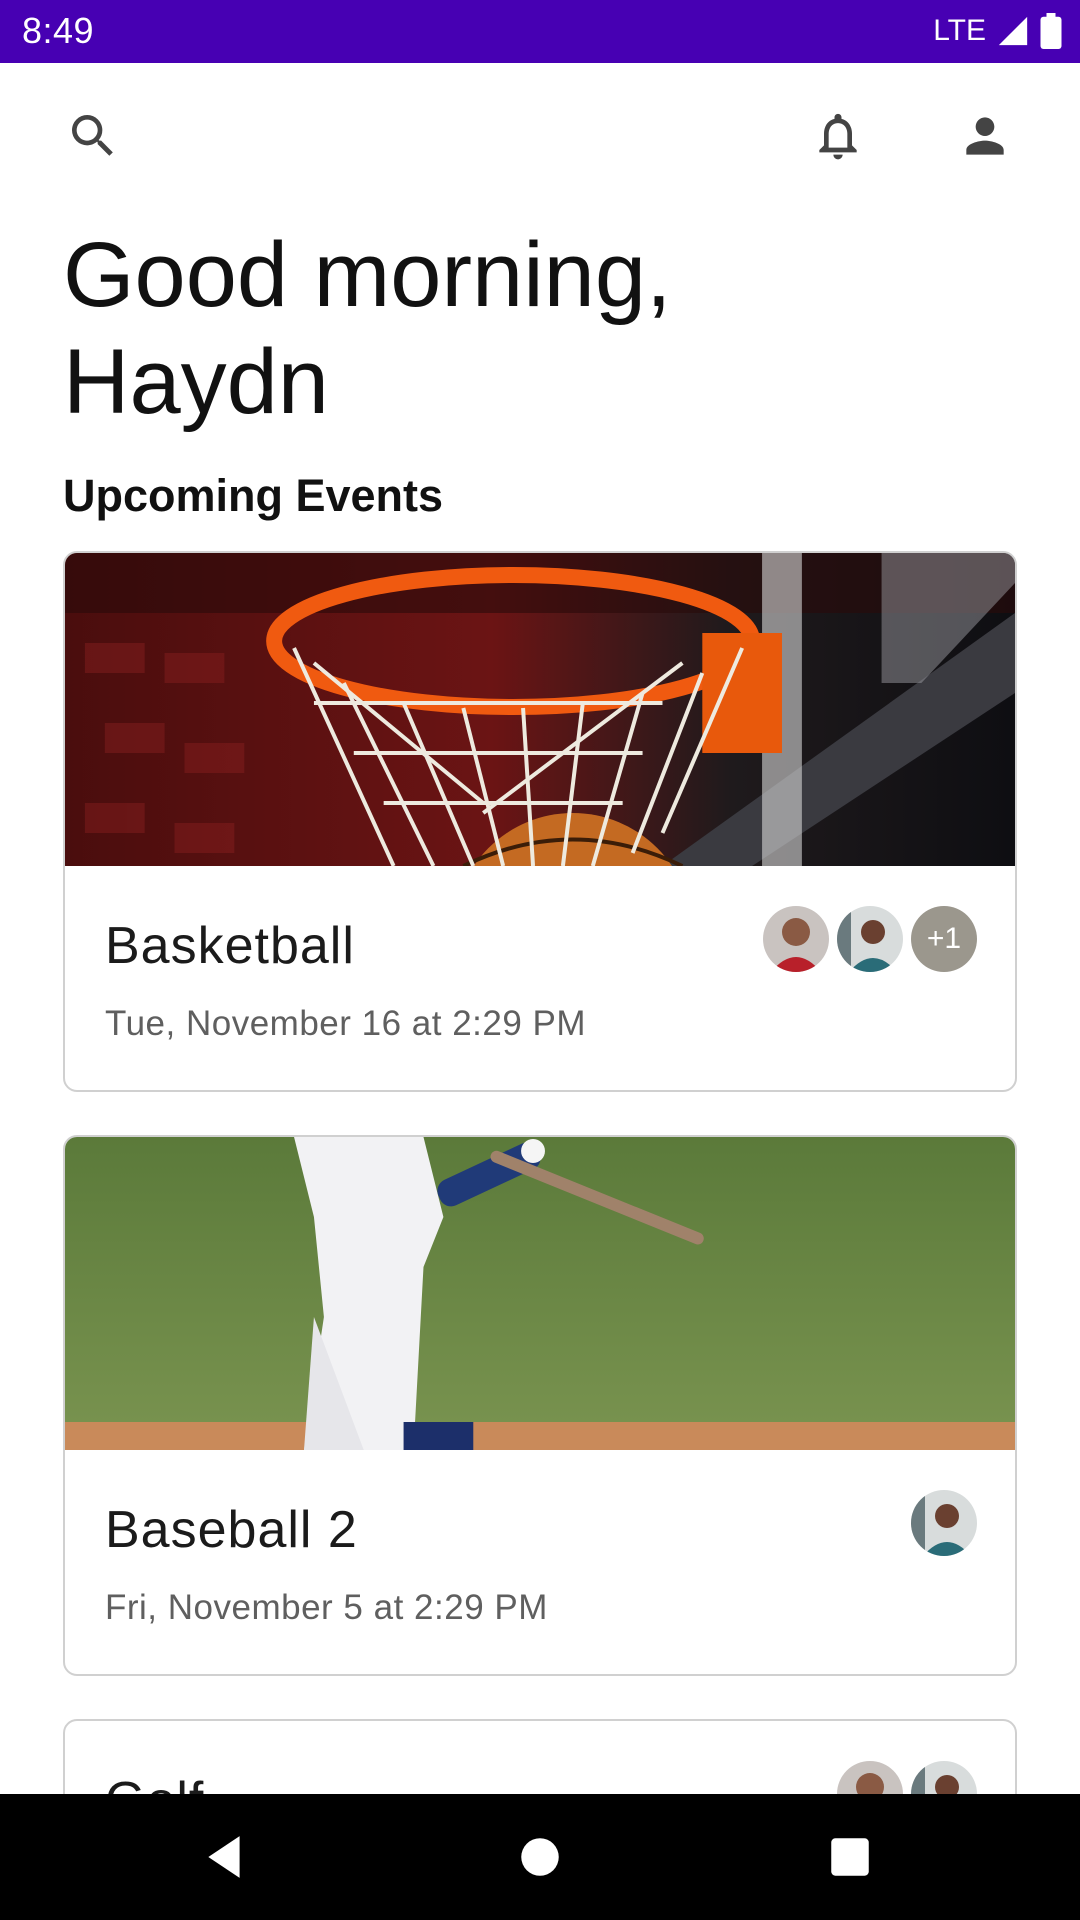 This screenshot has height=1920, width=1080. Describe the element at coordinates (231, 1530) in the screenshot. I see `event-title: Baseball 2` at that location.